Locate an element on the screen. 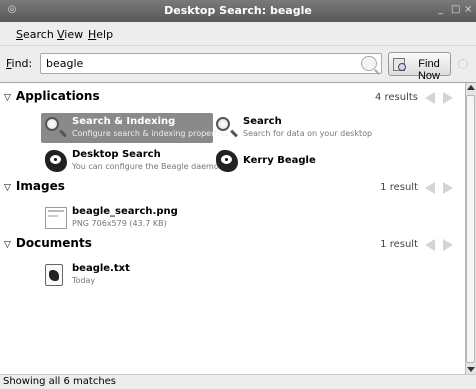  minimize-icon: _ is located at coordinates (440, 9).